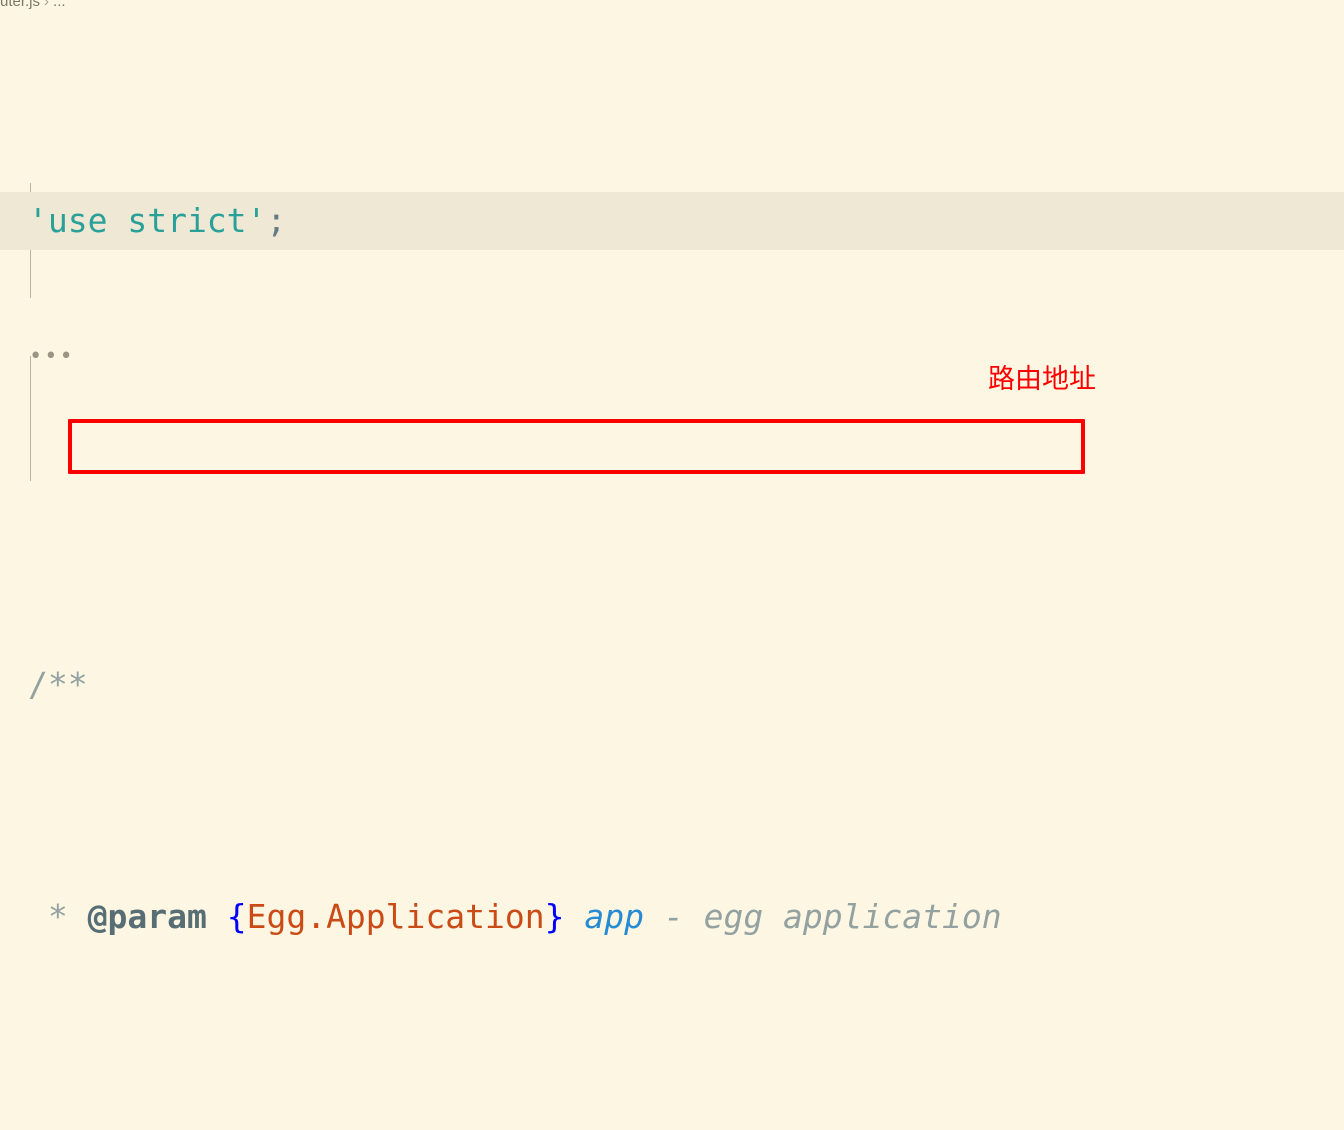  Describe the element at coordinates (57, 916) in the screenshot. I see `token-jsdoc-star: *` at that location.